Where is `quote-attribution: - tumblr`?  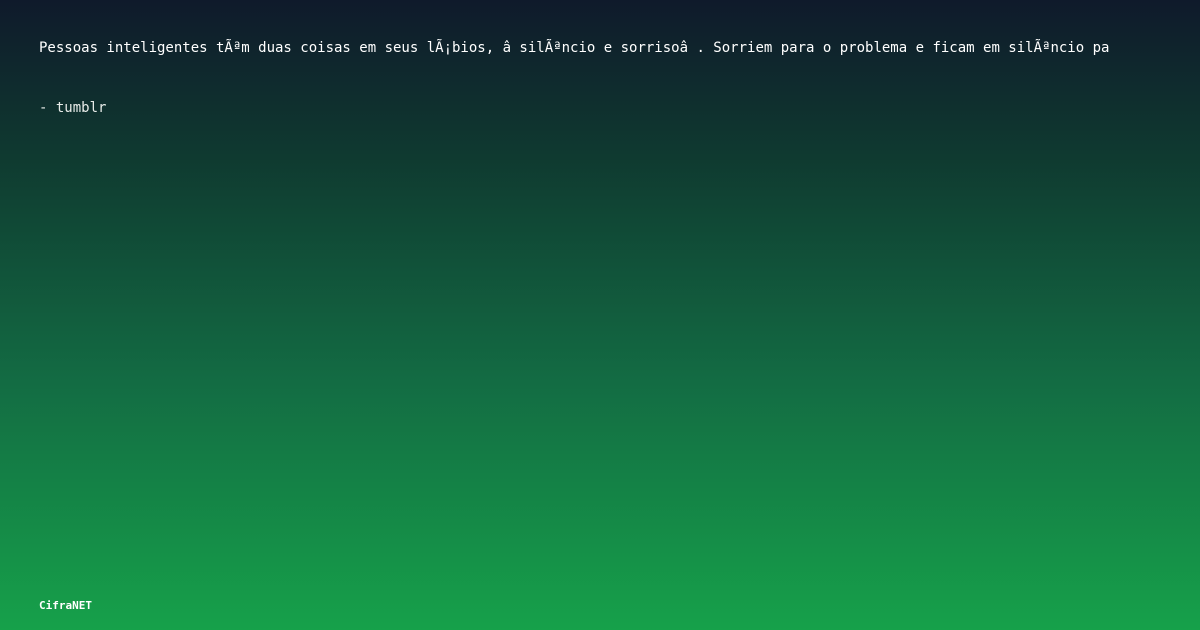
quote-attribution: - tumblr is located at coordinates (73, 108).